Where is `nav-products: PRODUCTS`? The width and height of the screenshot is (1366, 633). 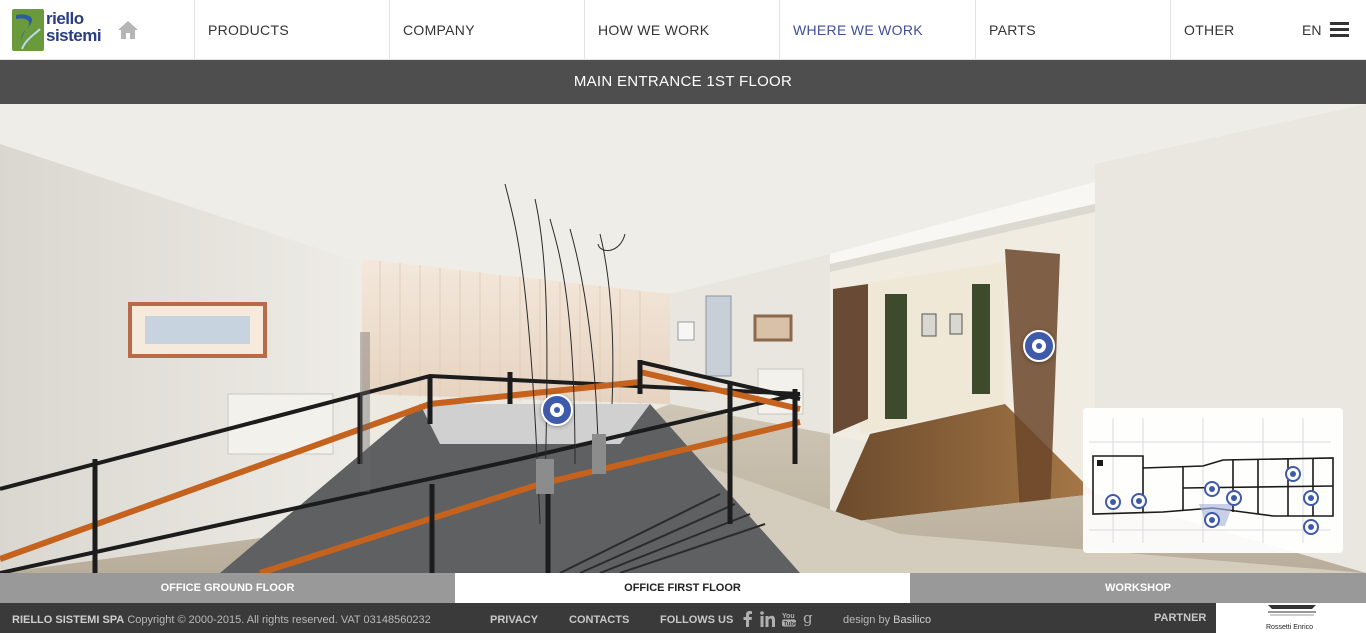
nav-products: PRODUCTS is located at coordinates (292, 30).